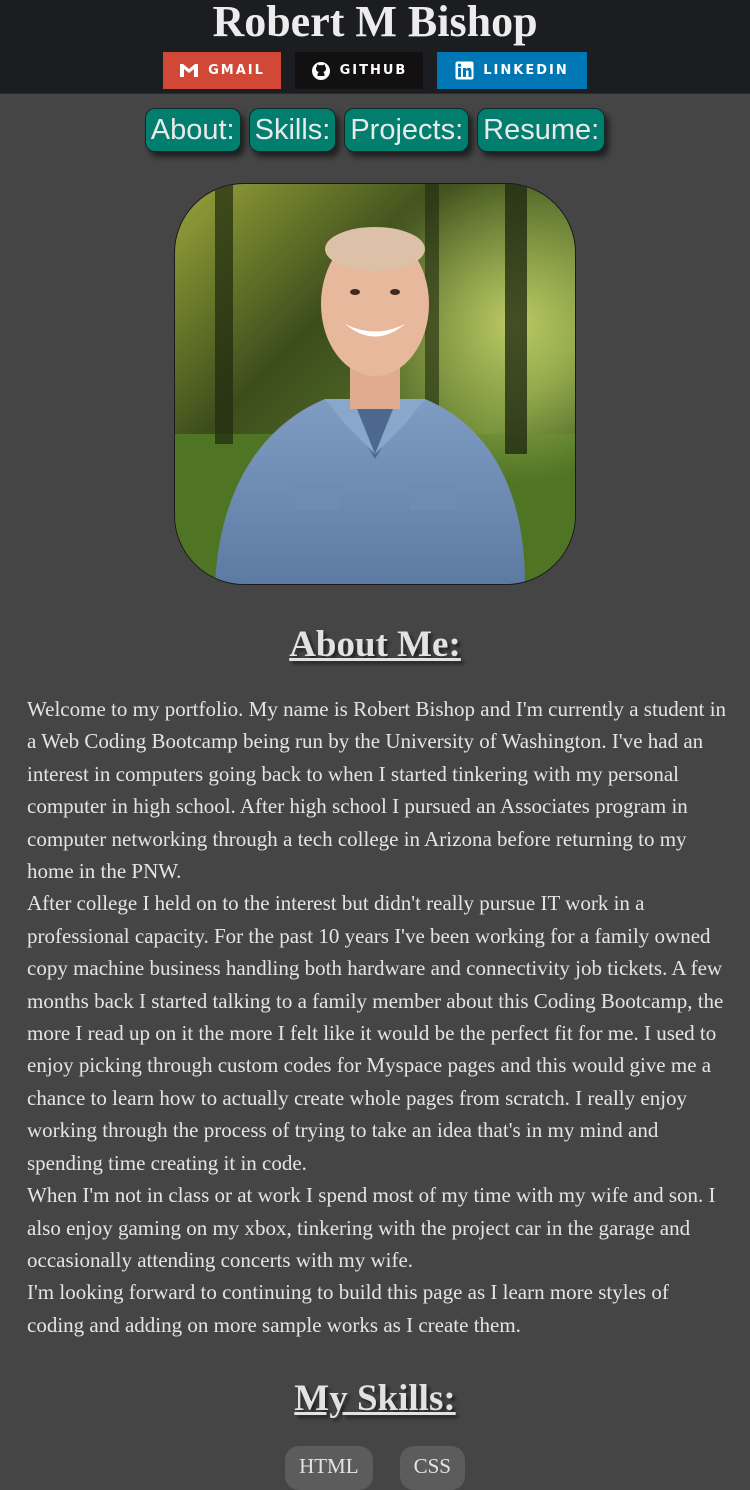  What do you see at coordinates (236, 70) in the screenshot?
I see `gmail-label: GMAIL` at bounding box center [236, 70].